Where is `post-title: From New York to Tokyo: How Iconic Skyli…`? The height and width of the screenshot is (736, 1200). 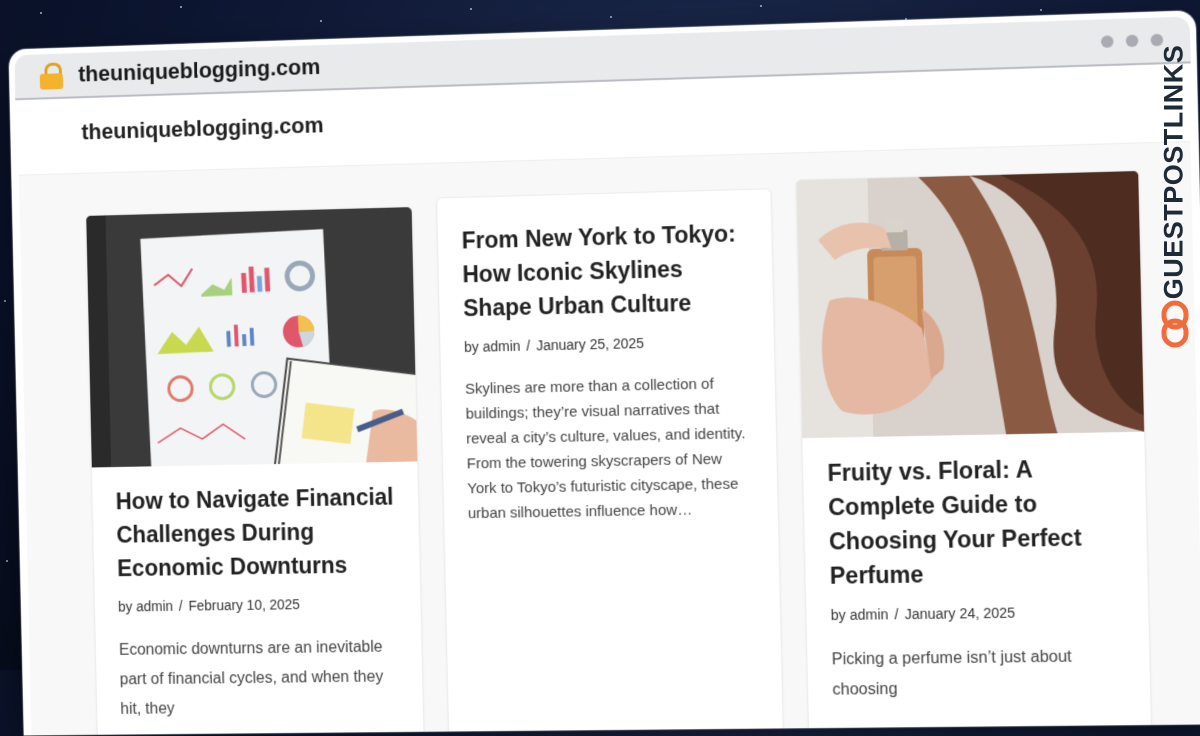
post-title: From New York to Tokyo: How Iconic Skyli… is located at coordinates (605, 270).